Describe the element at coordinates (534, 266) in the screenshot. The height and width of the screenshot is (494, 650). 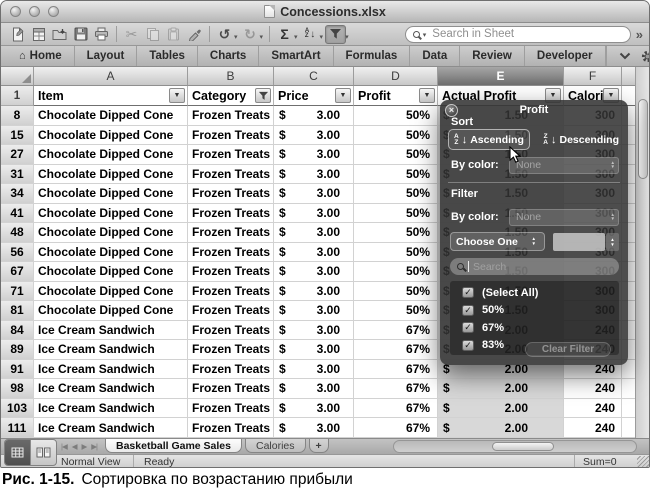
I see `filter-search-field: Search` at that location.